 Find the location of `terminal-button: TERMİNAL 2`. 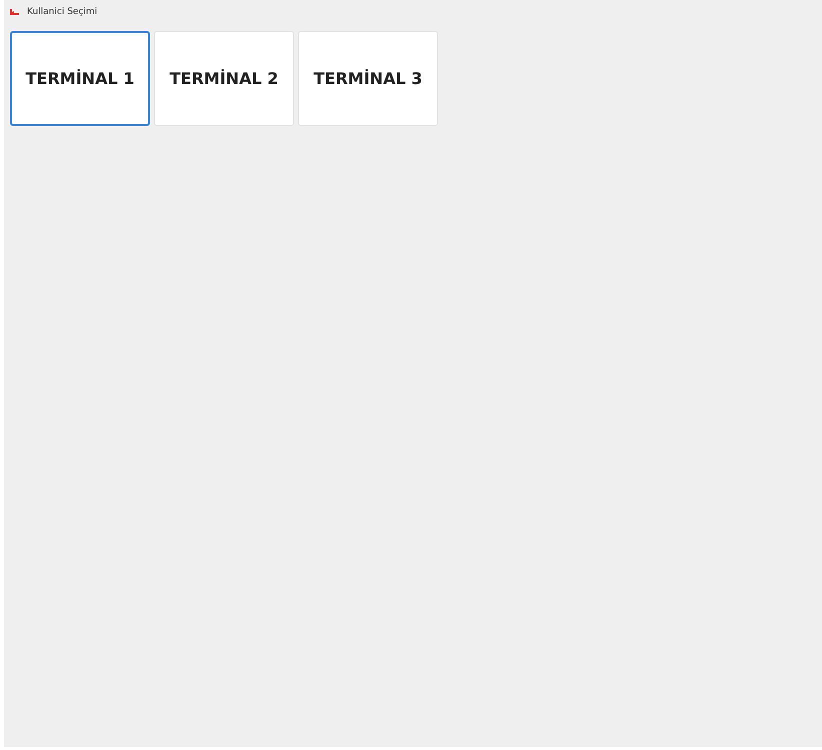

terminal-button: TERMİNAL 2 is located at coordinates (224, 78).